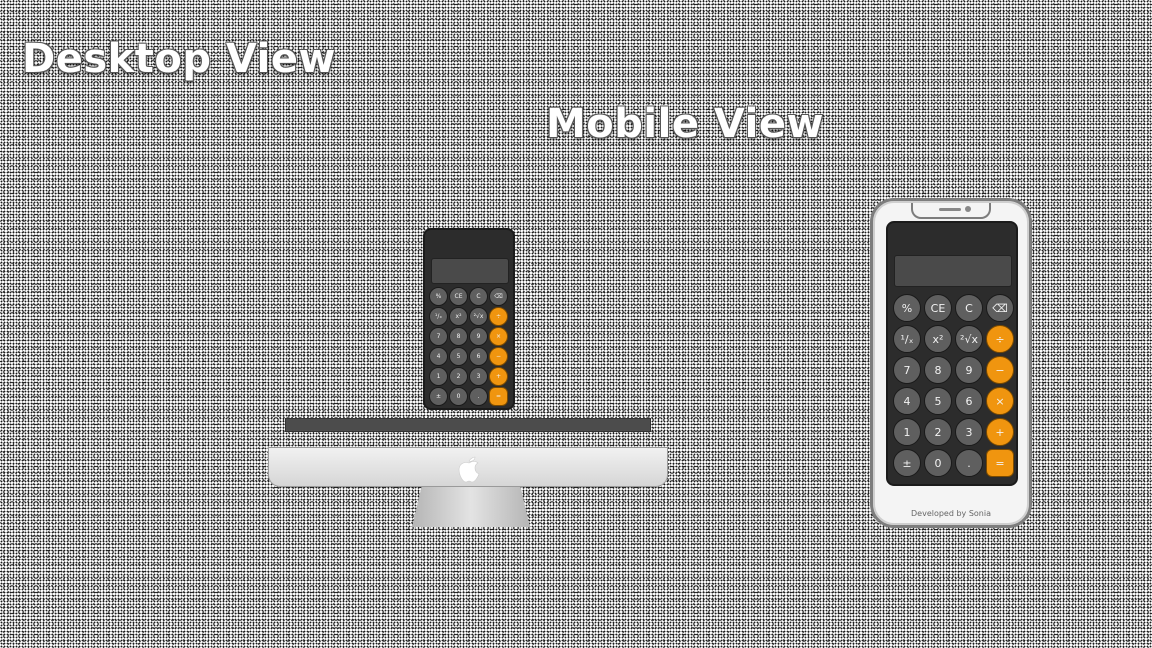  I want to click on mobile-calculator-display, so click(953, 271).